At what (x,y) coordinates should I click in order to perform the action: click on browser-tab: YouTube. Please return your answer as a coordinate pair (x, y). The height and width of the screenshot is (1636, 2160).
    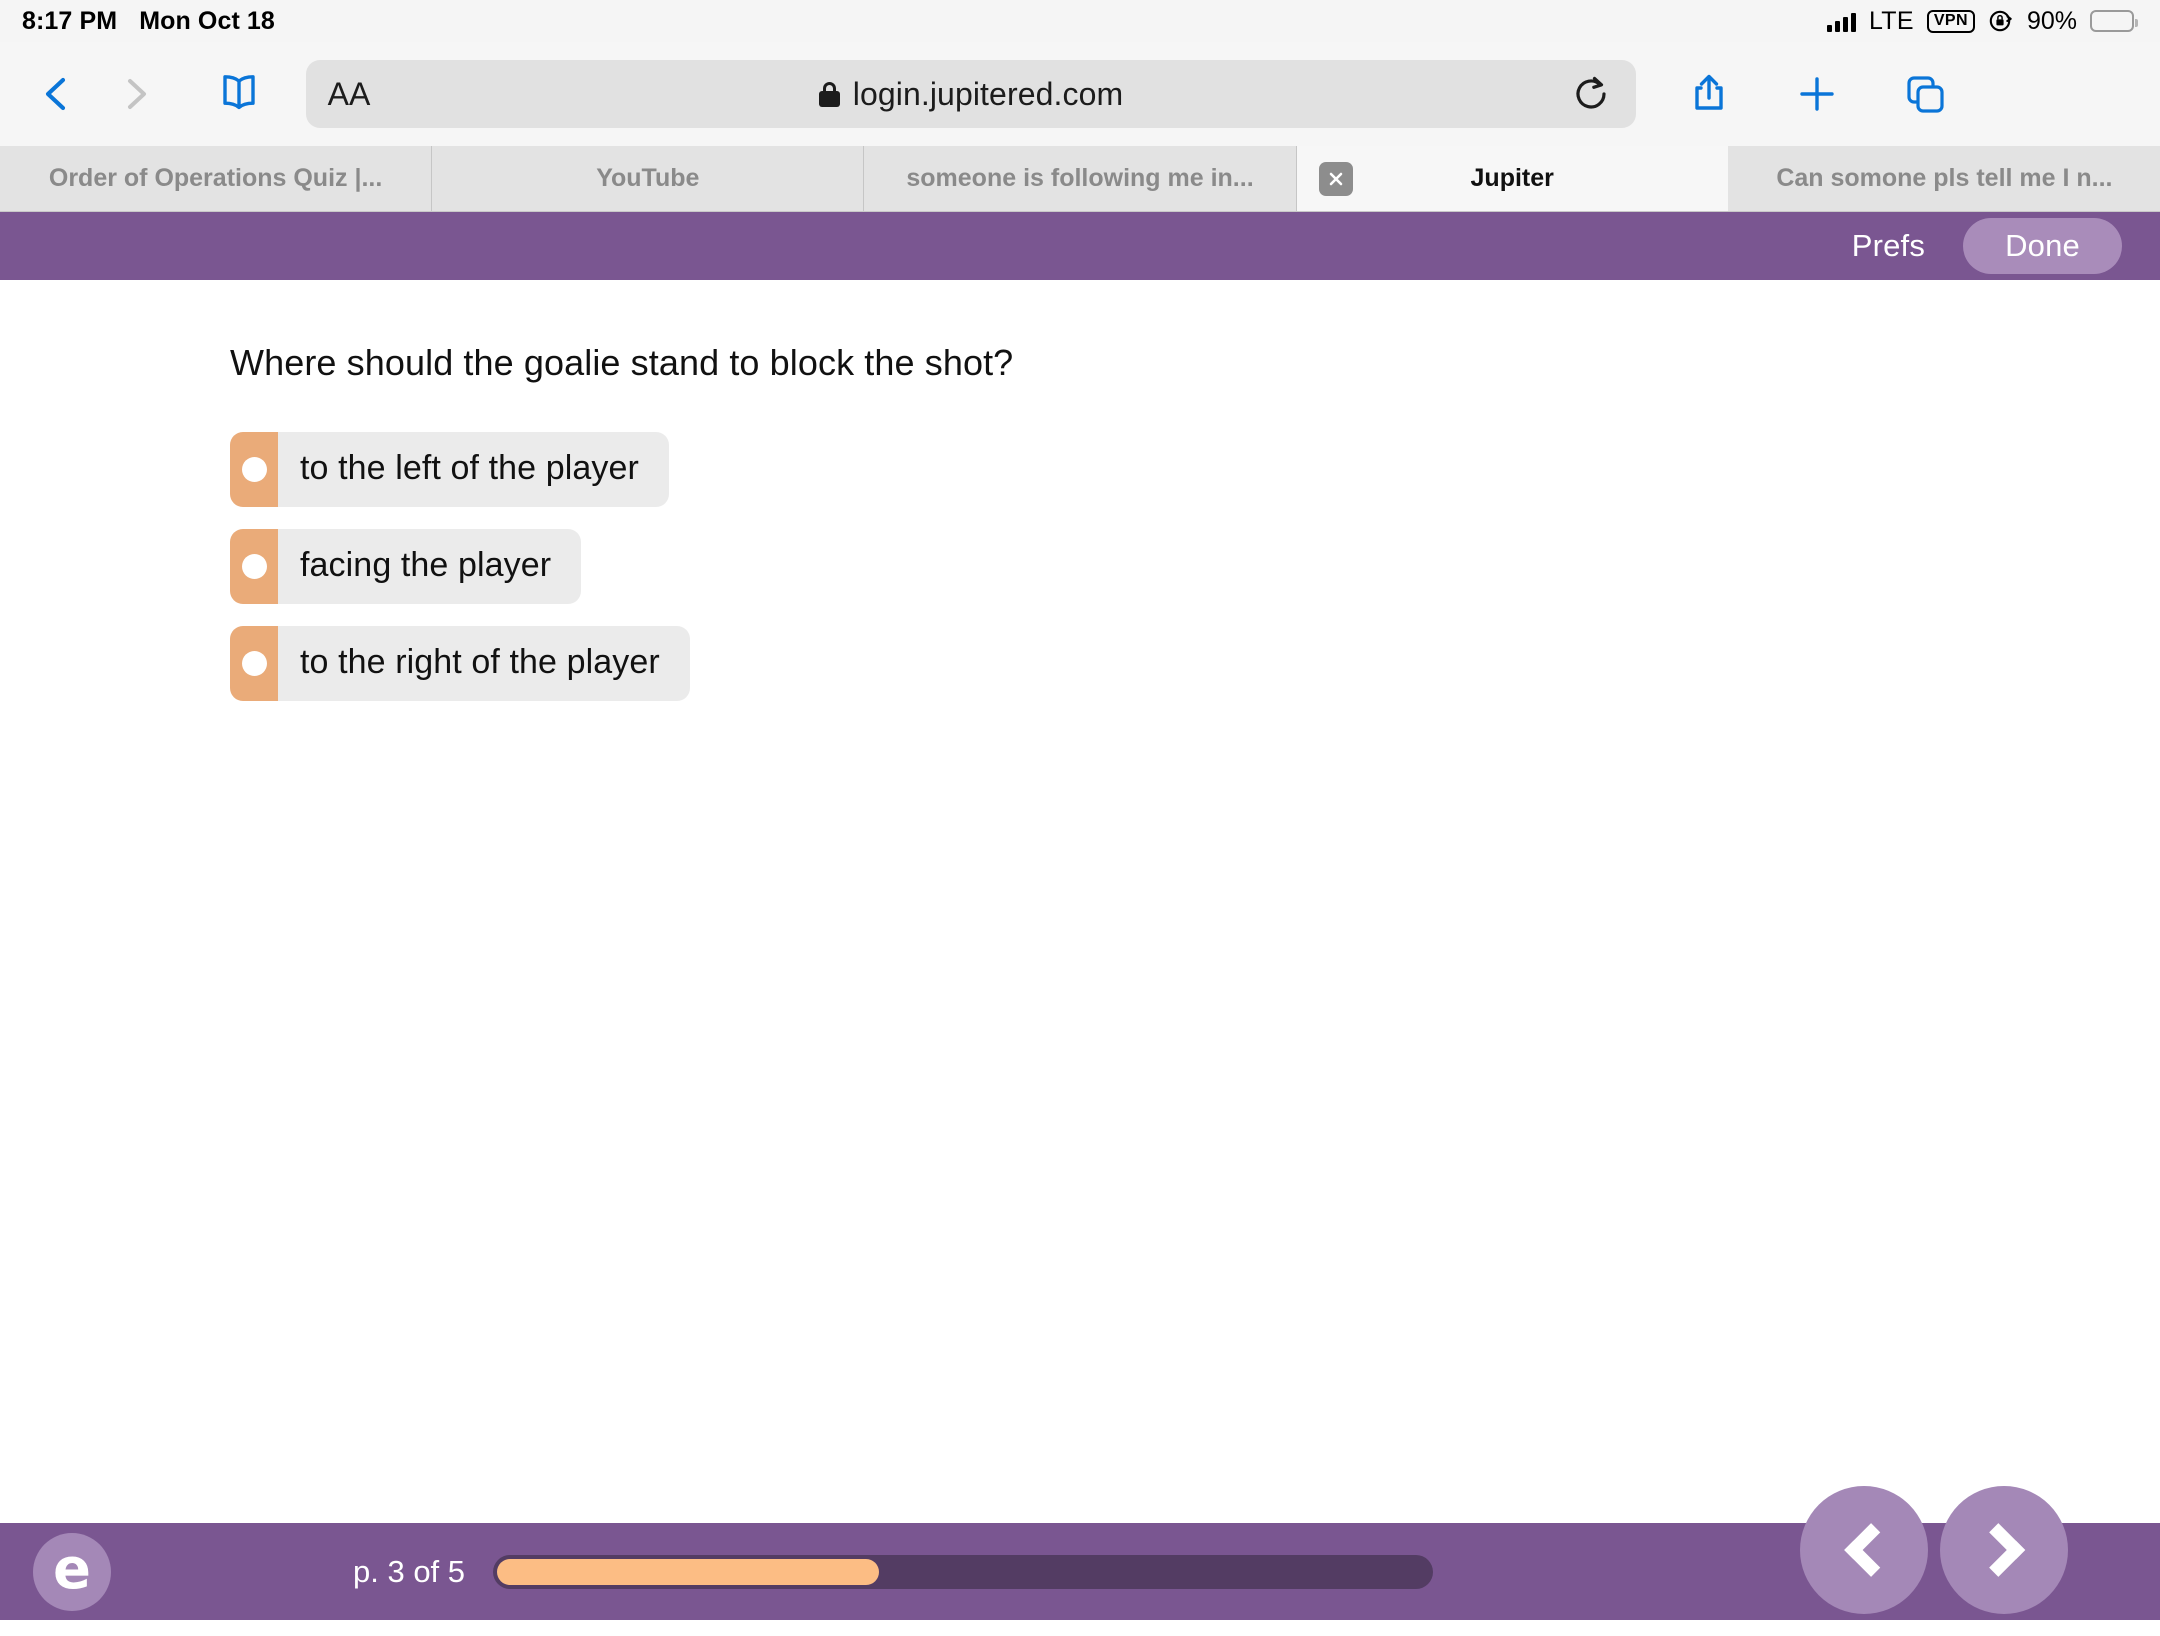
    Looking at the image, I should click on (648, 178).